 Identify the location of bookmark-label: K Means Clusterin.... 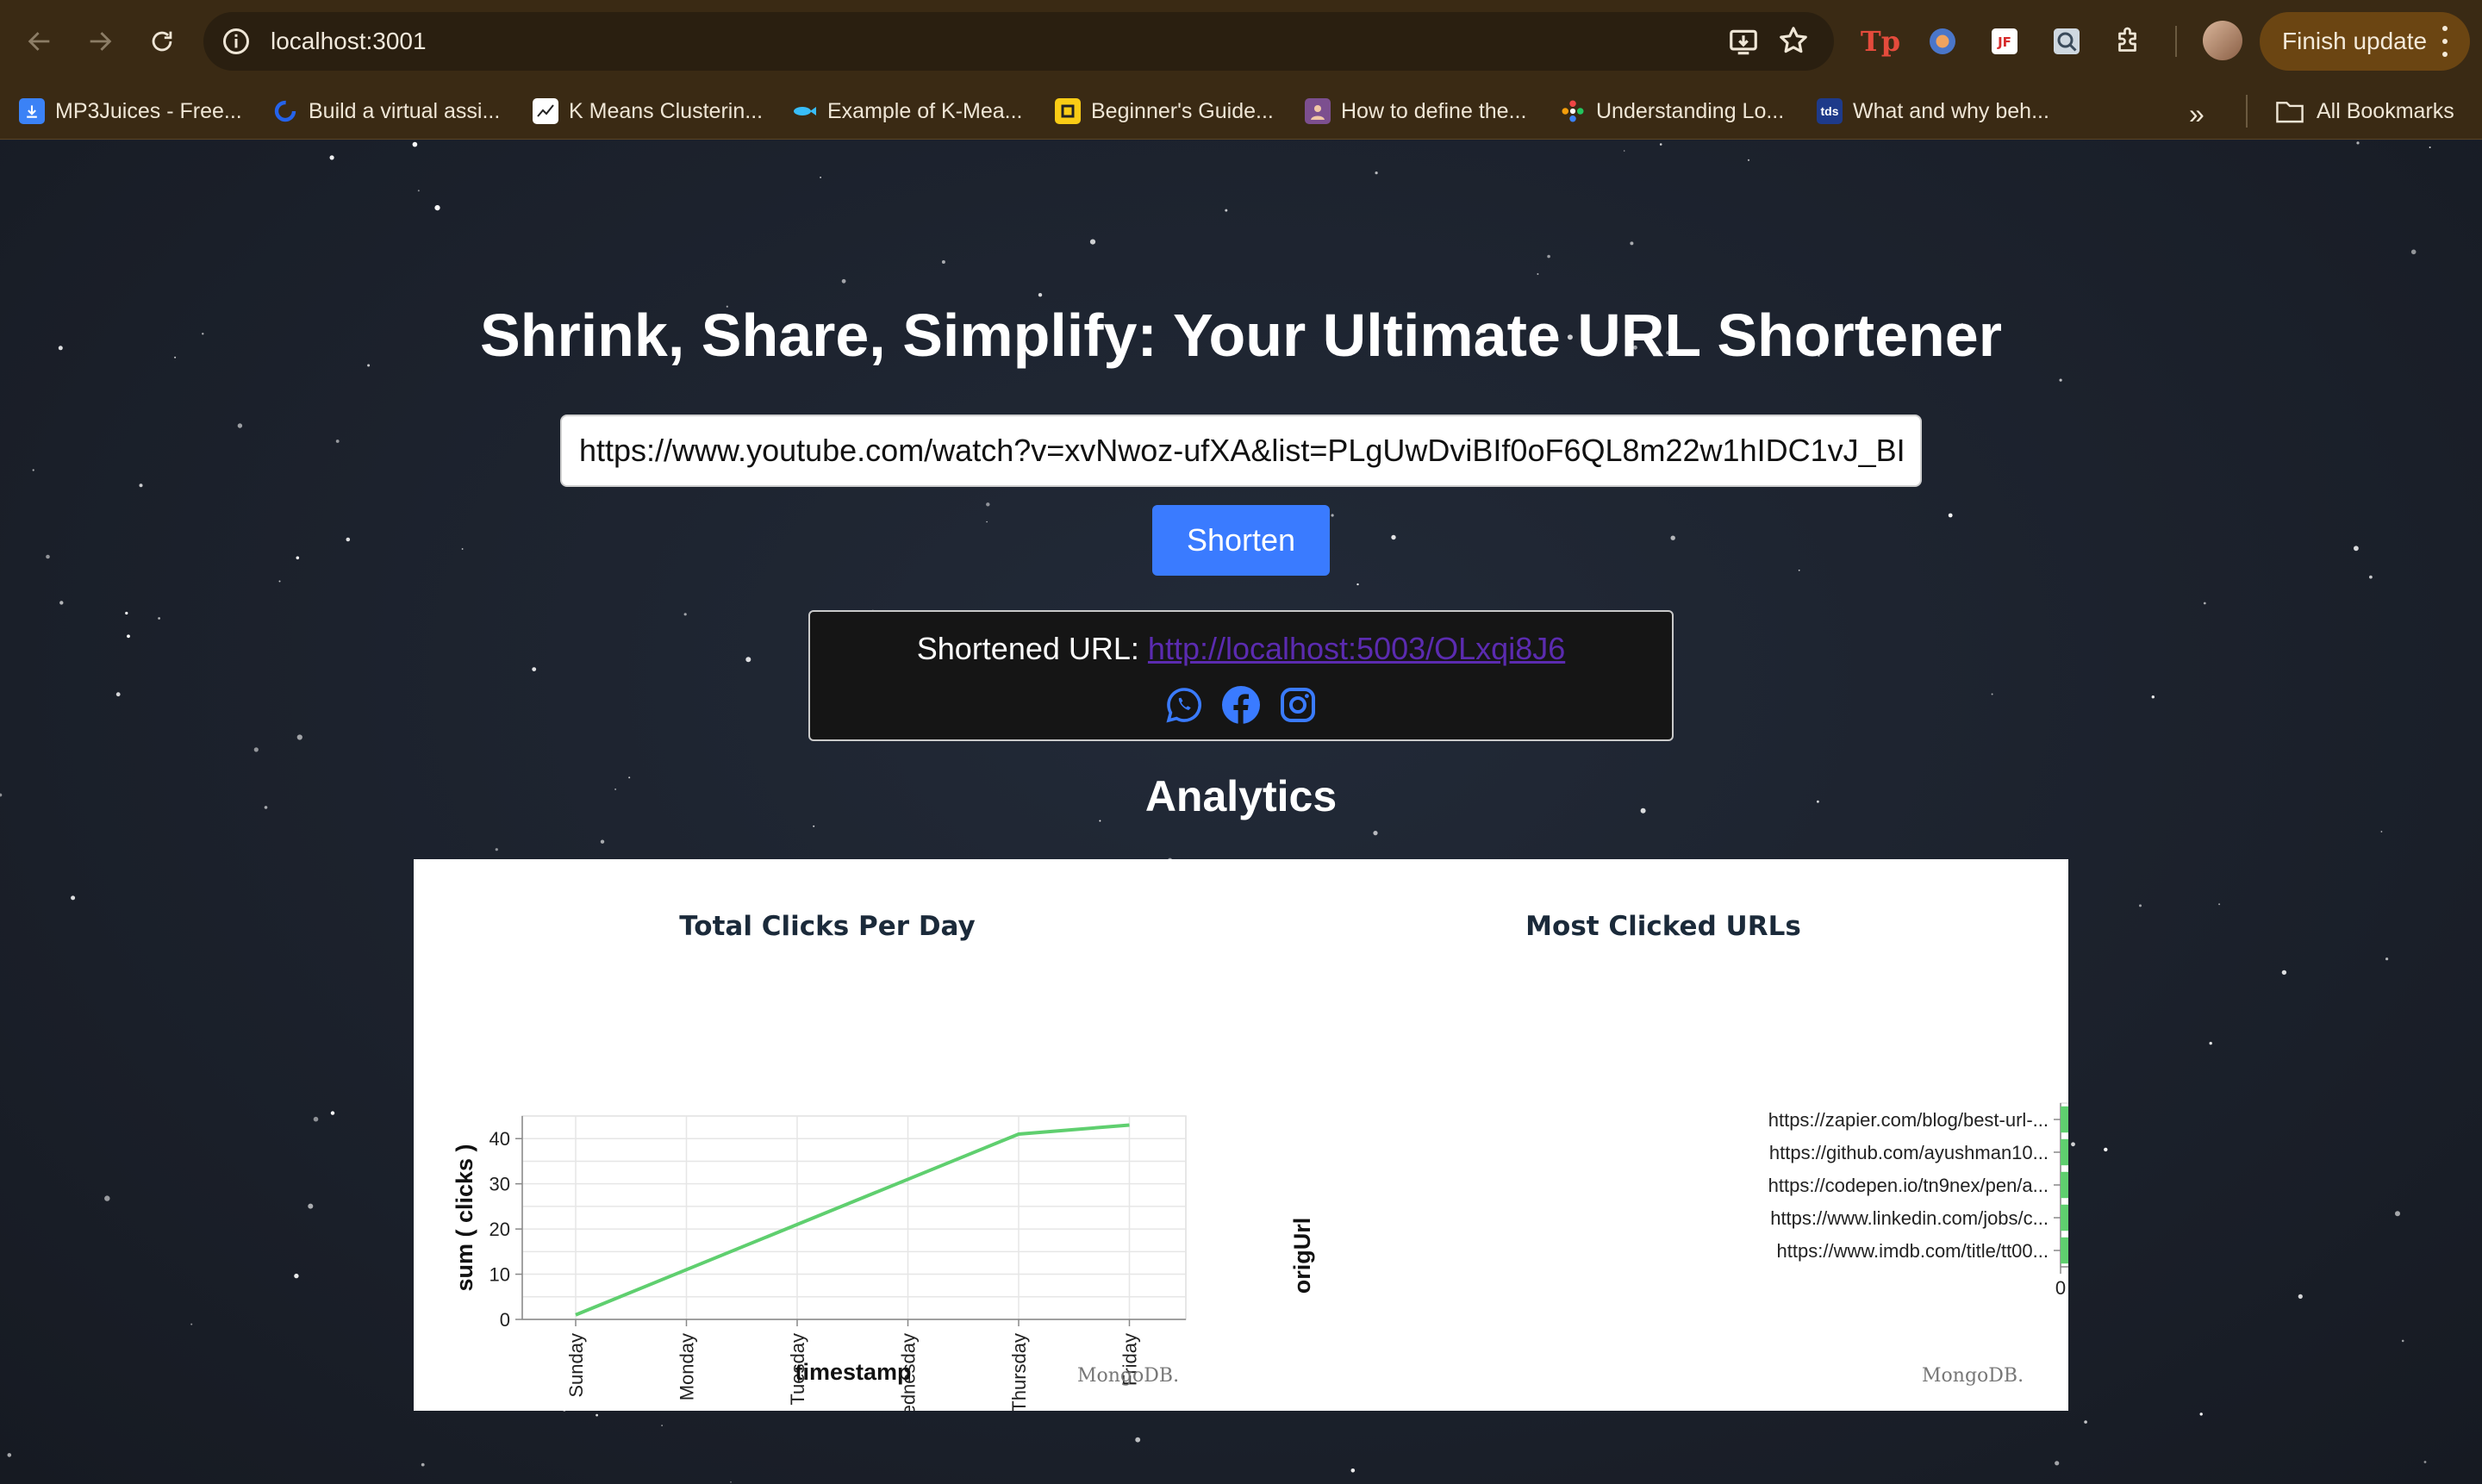
(666, 111).